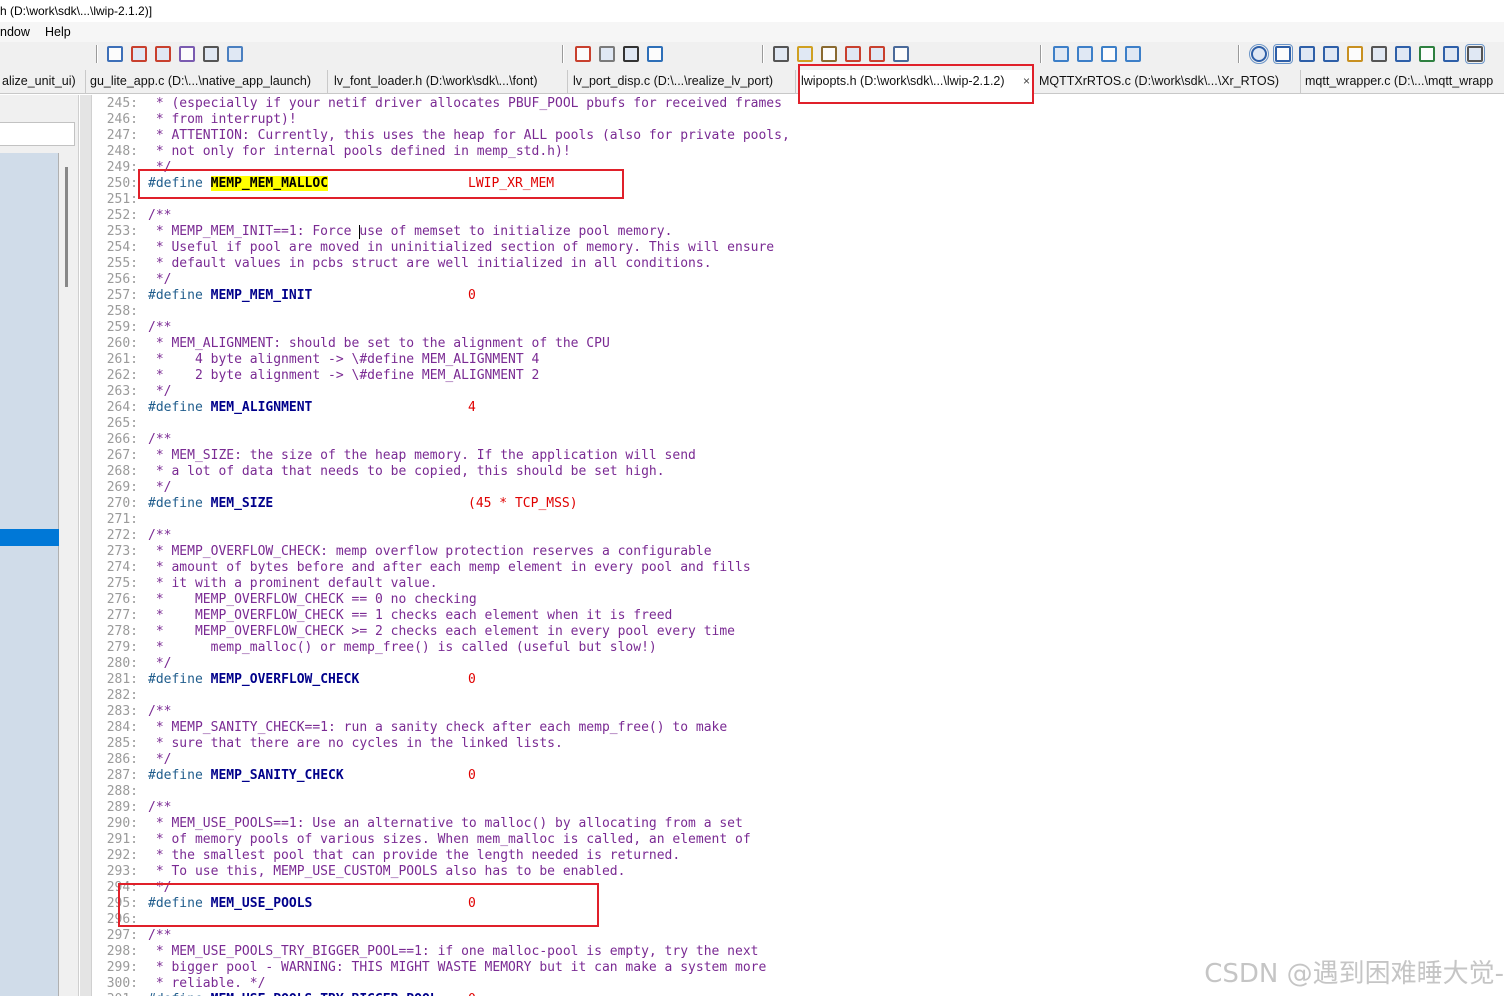  Describe the element at coordinates (122, 135) in the screenshot. I see `line-number: 247:` at that location.